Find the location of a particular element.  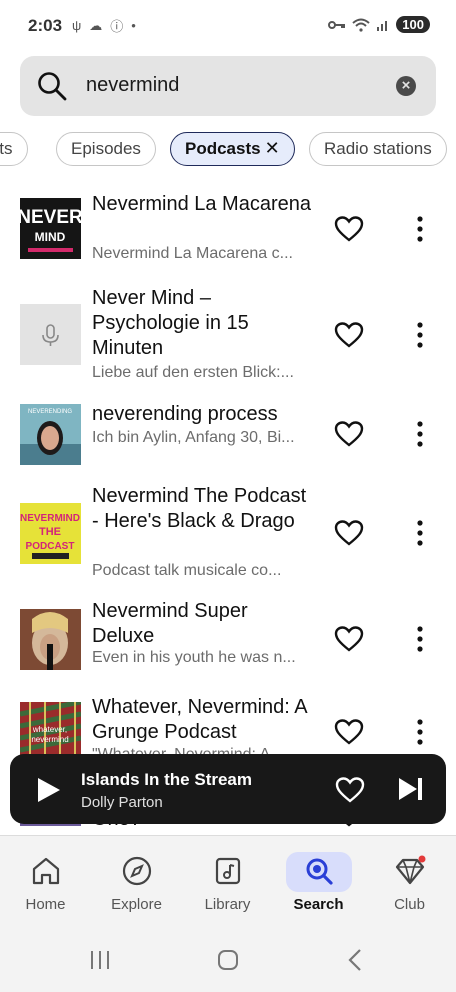

nav-label: Explore is located at coordinates (136, 904).